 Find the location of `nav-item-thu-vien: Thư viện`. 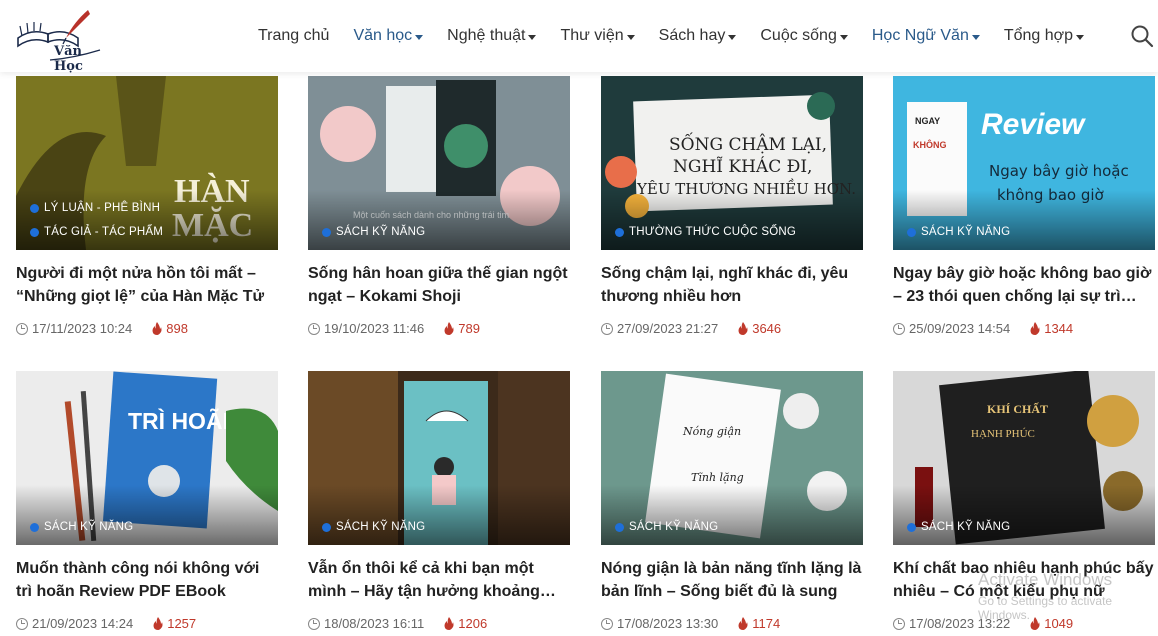

nav-item-thu-vien: Thư viện is located at coordinates (597, 36).